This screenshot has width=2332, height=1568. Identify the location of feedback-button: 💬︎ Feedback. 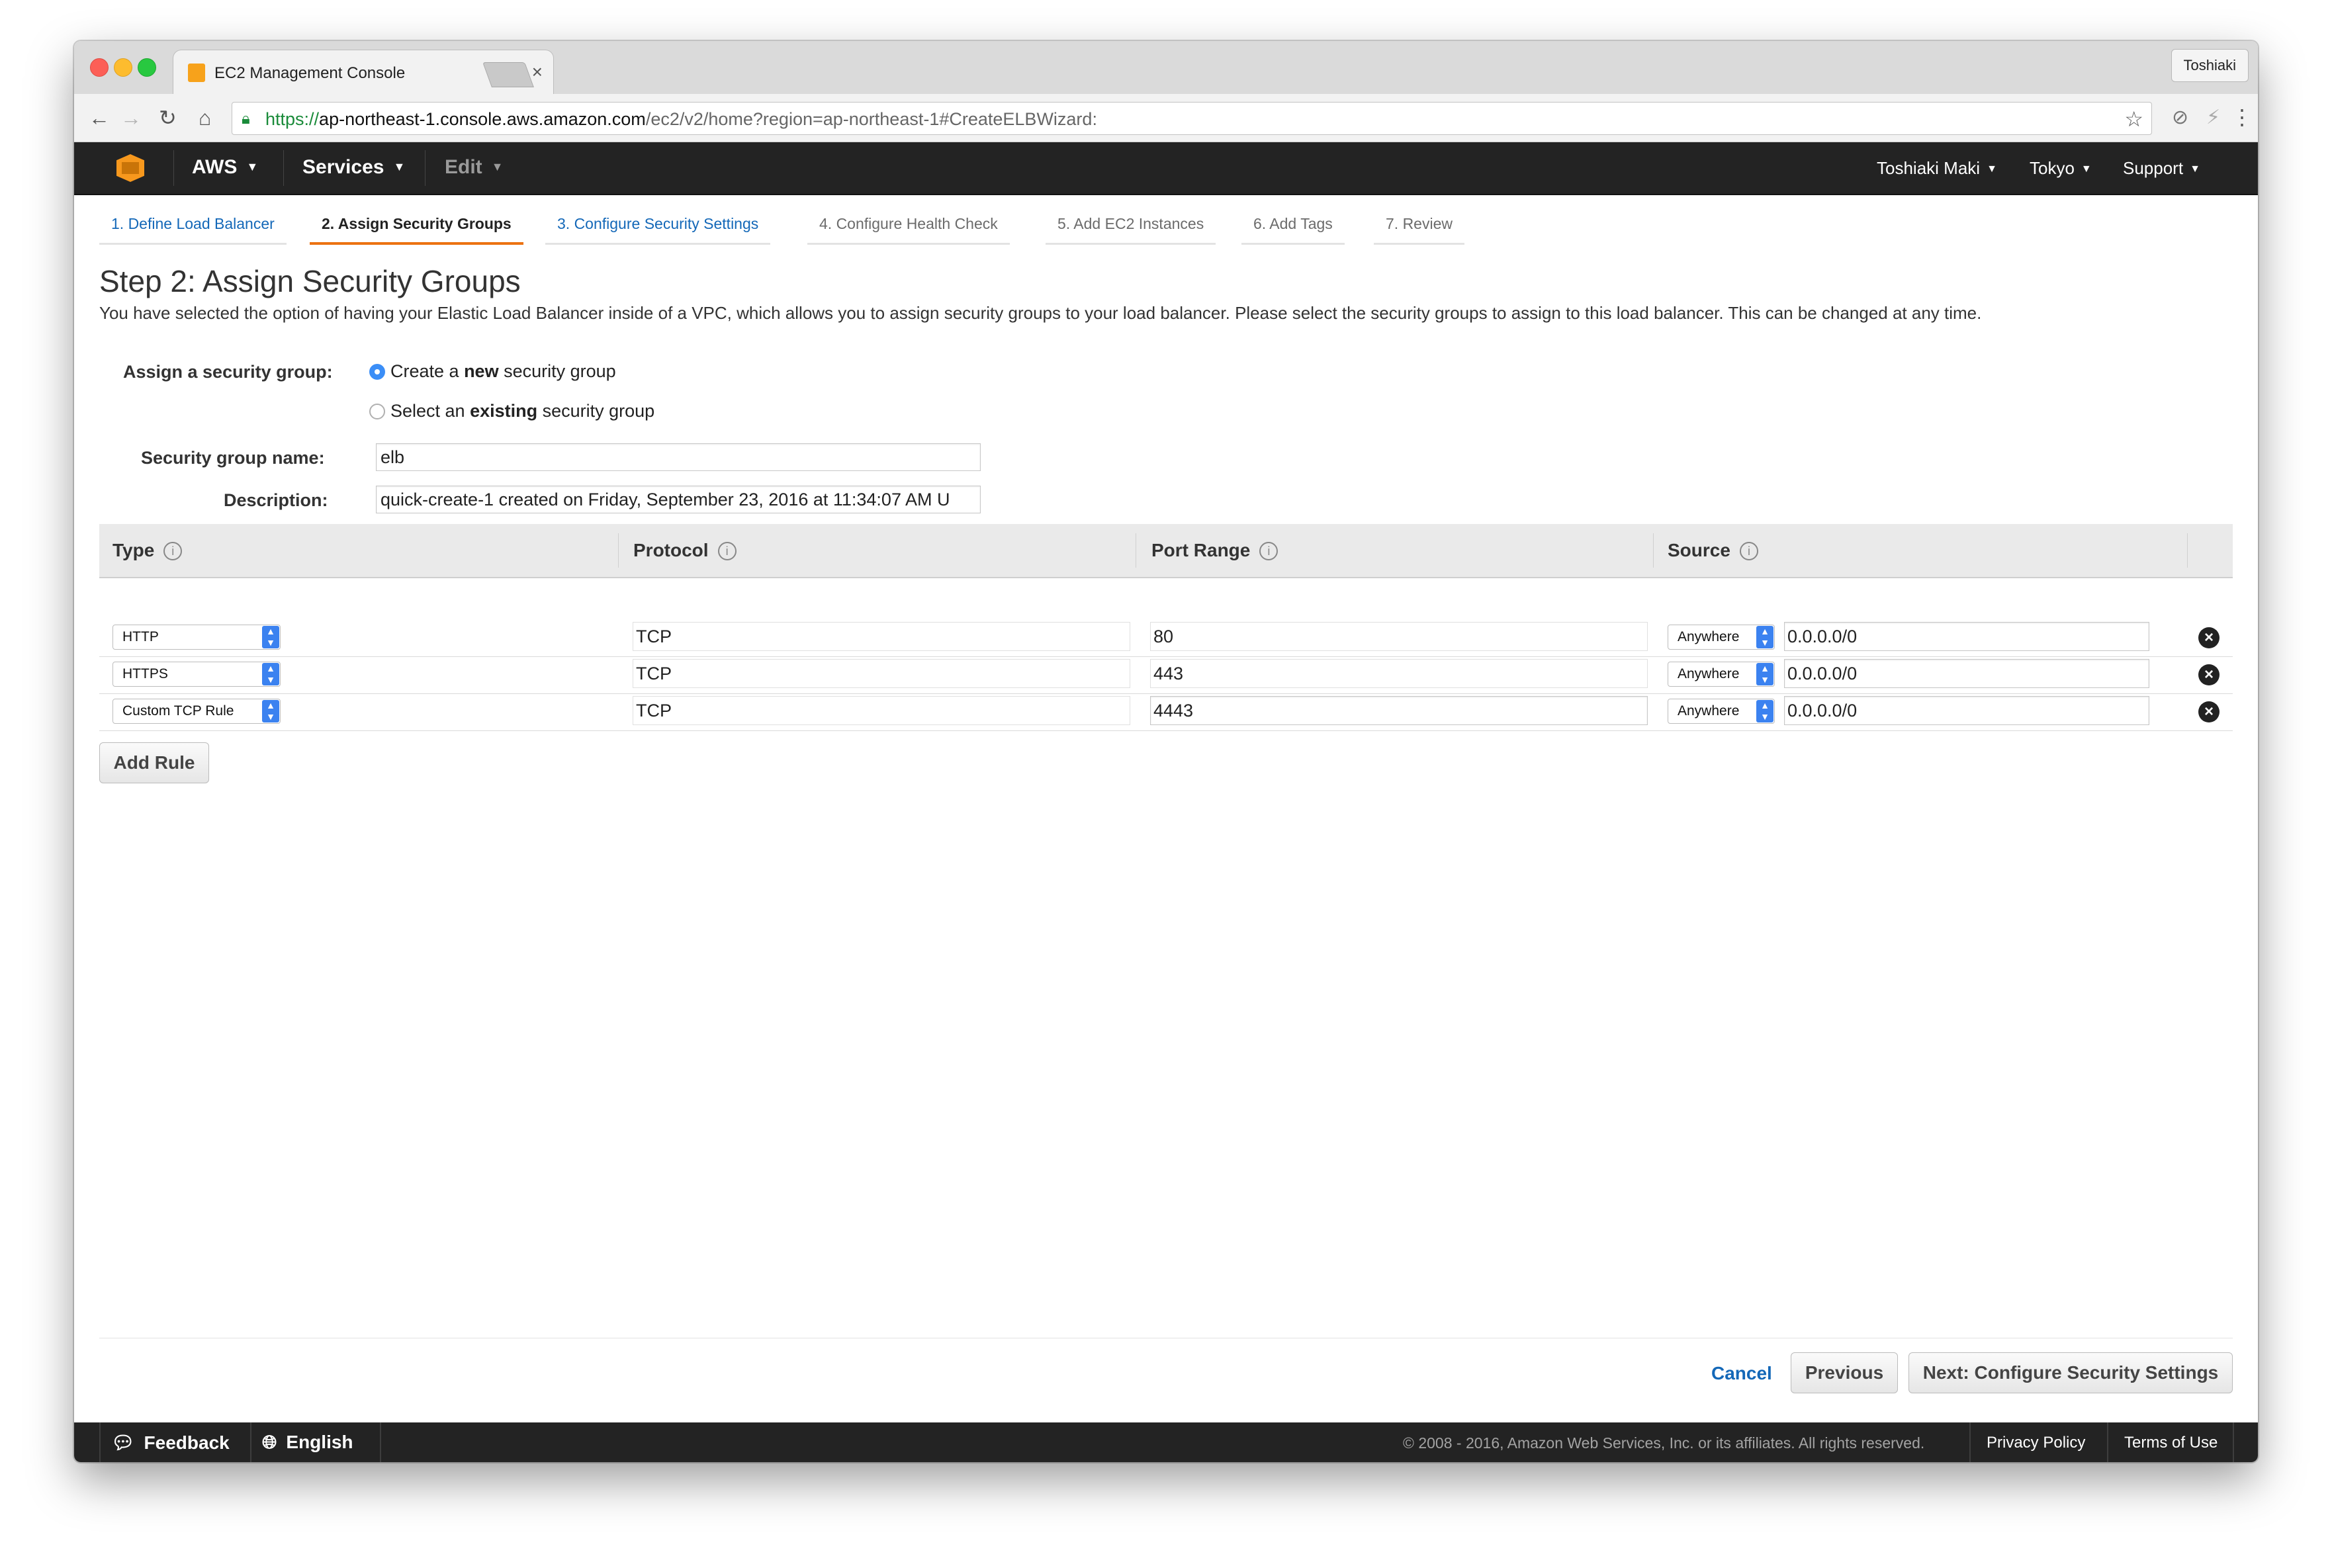
(170, 1443).